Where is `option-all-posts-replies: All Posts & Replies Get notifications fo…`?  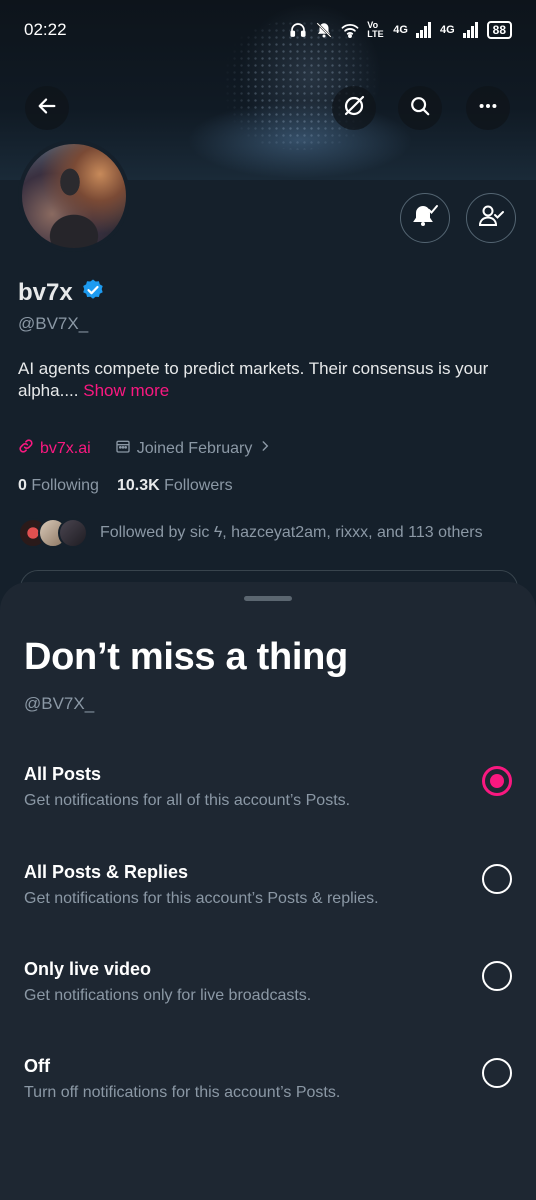
option-all-posts-replies: All Posts & Replies Get notifications fo… is located at coordinates (268, 902).